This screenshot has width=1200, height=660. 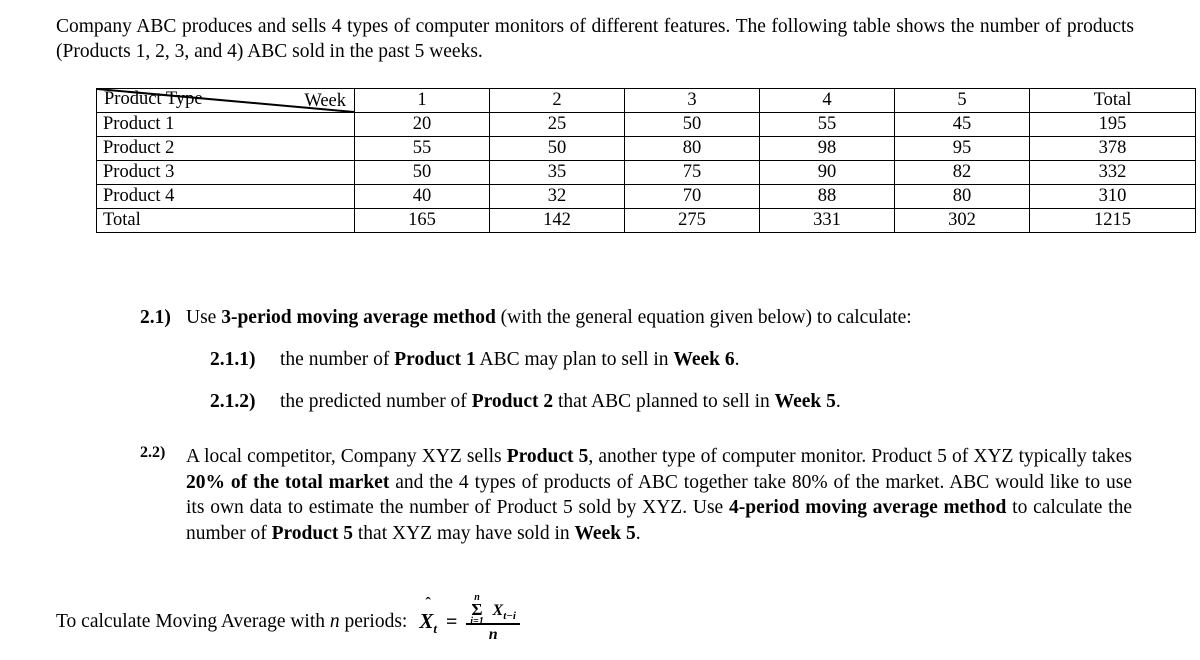 I want to click on formula-denominator: n, so click(x=493, y=635).